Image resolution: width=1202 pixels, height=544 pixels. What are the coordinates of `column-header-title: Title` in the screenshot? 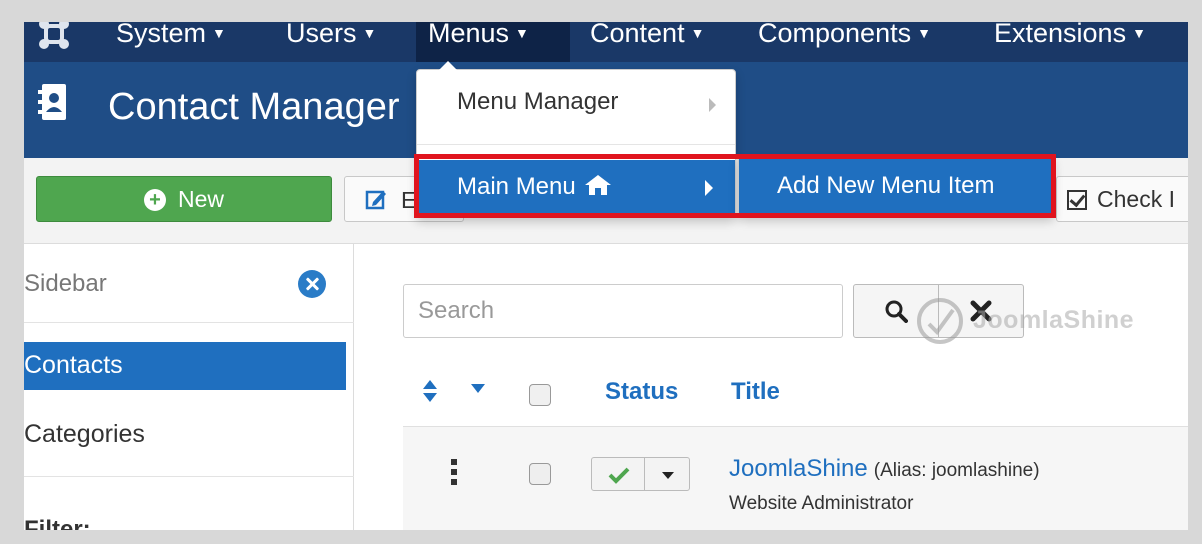 It's located at (755, 392).